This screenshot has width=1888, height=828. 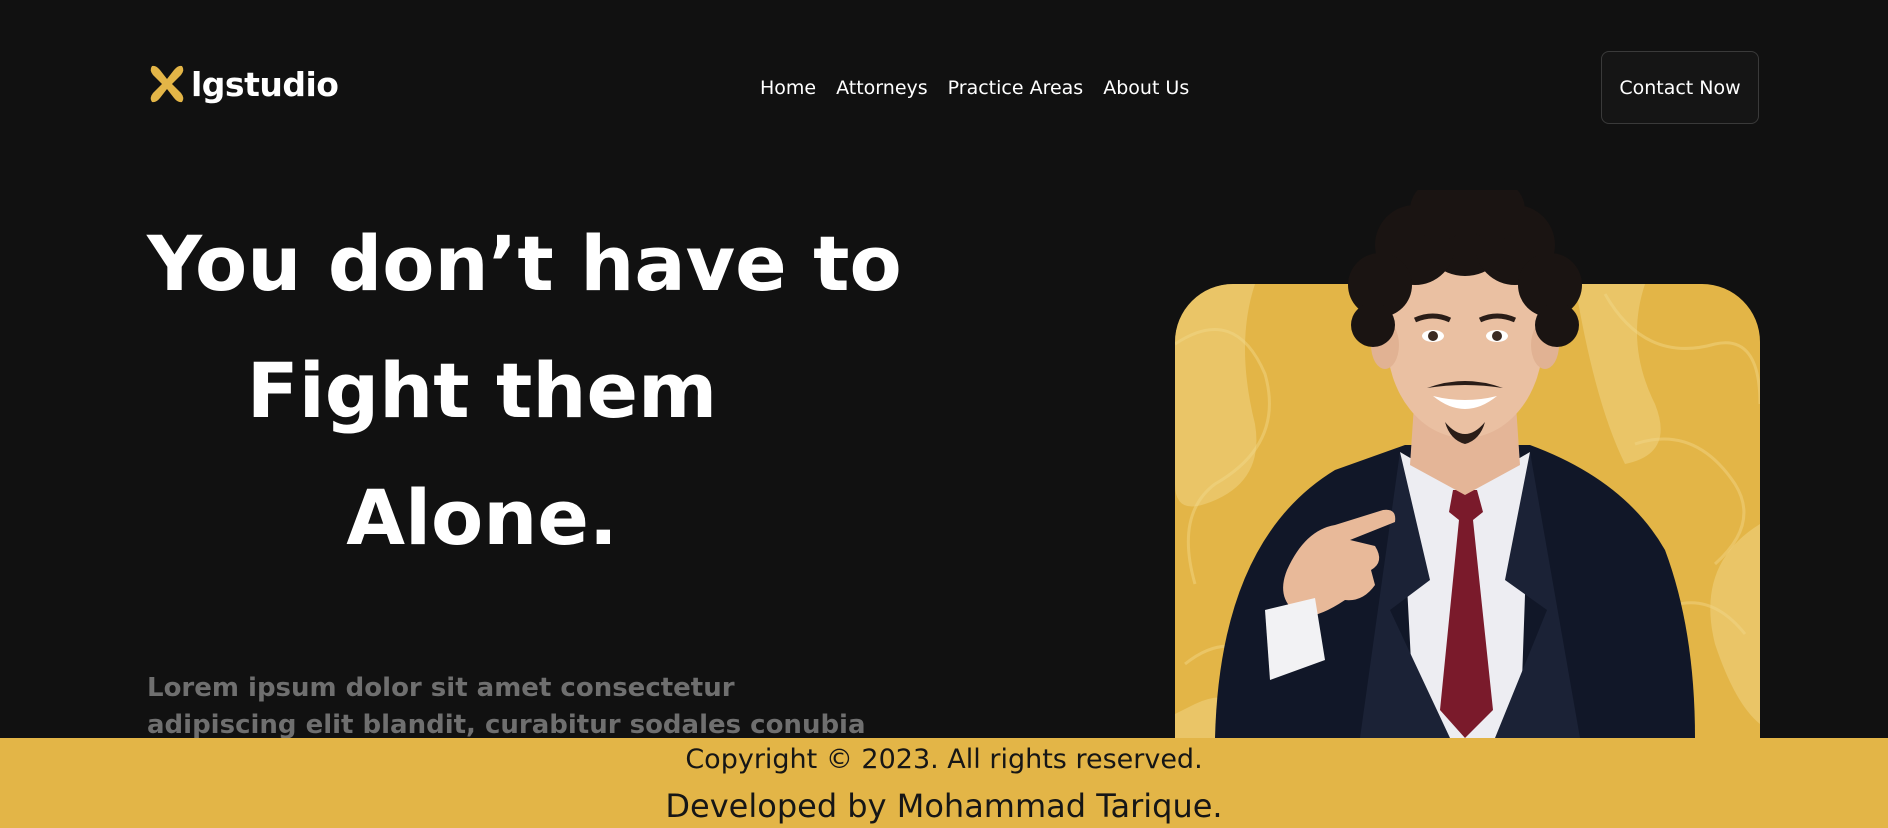 What do you see at coordinates (524, 263) in the screenshot?
I see `hero-title-line: You don’t have to` at bounding box center [524, 263].